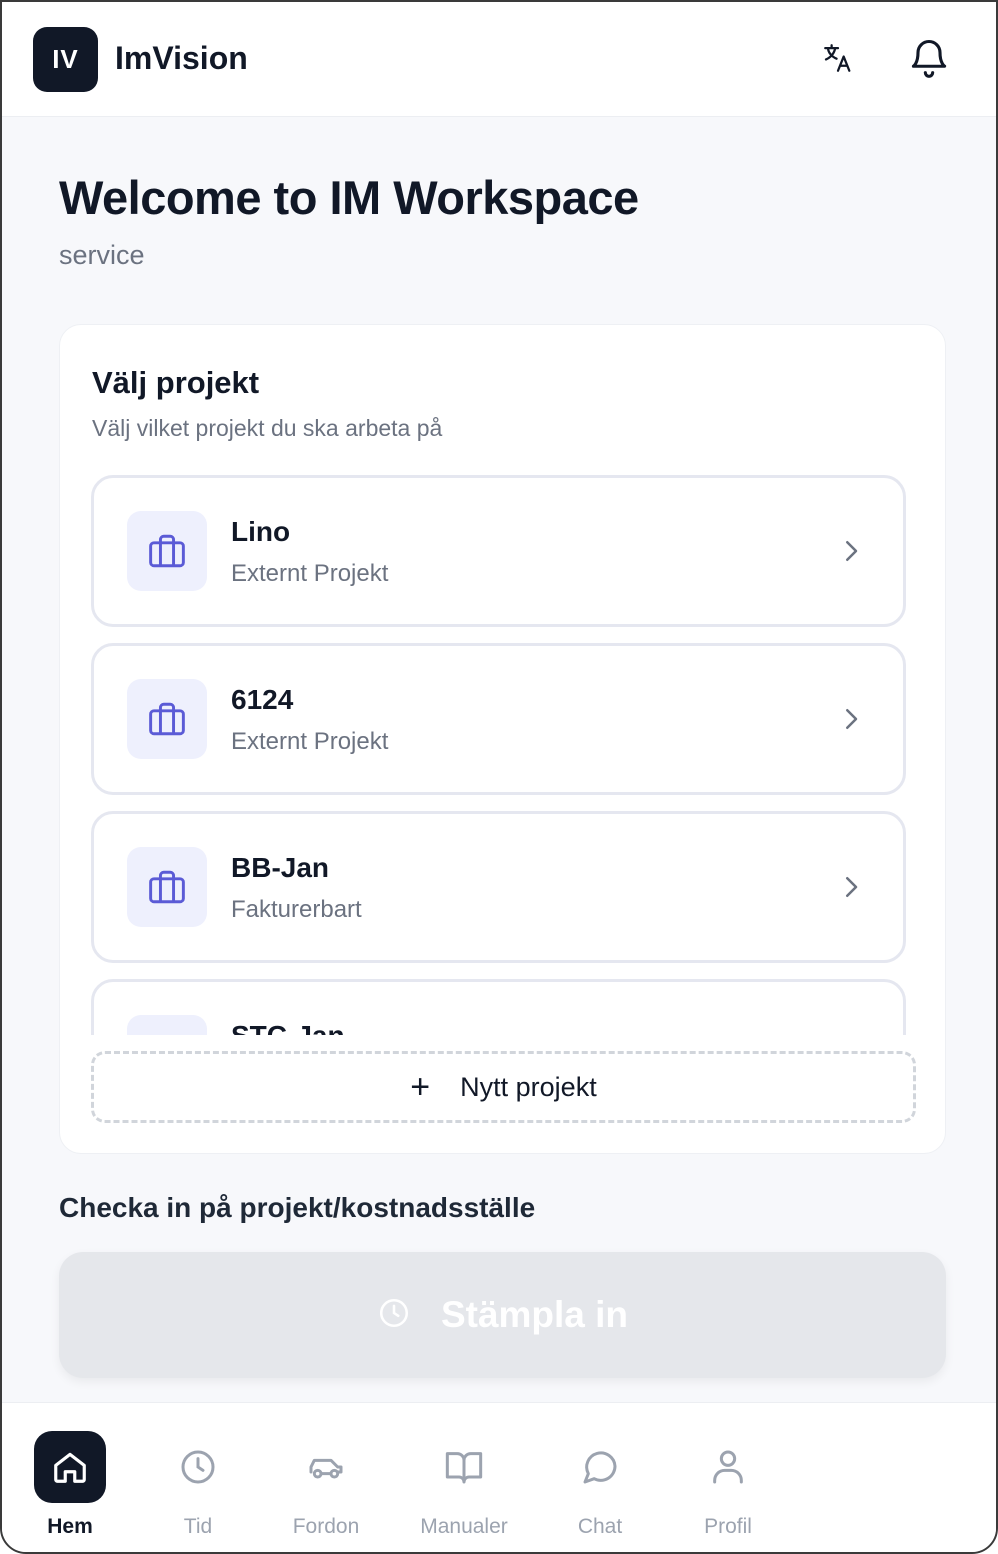 This screenshot has height=1554, width=998. I want to click on chat-icon, so click(600, 1467).